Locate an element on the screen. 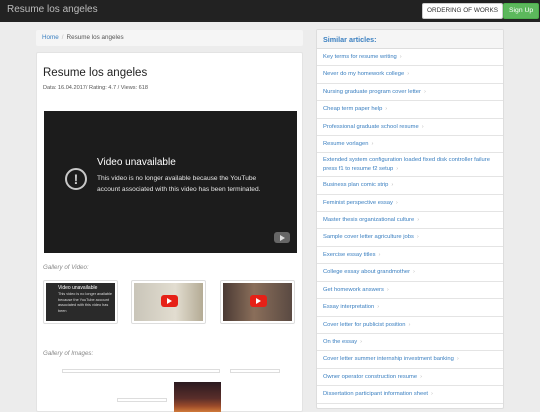 This screenshot has height=412, width=540. similar-article-link: Resume vorlagen › is located at coordinates (410, 145).